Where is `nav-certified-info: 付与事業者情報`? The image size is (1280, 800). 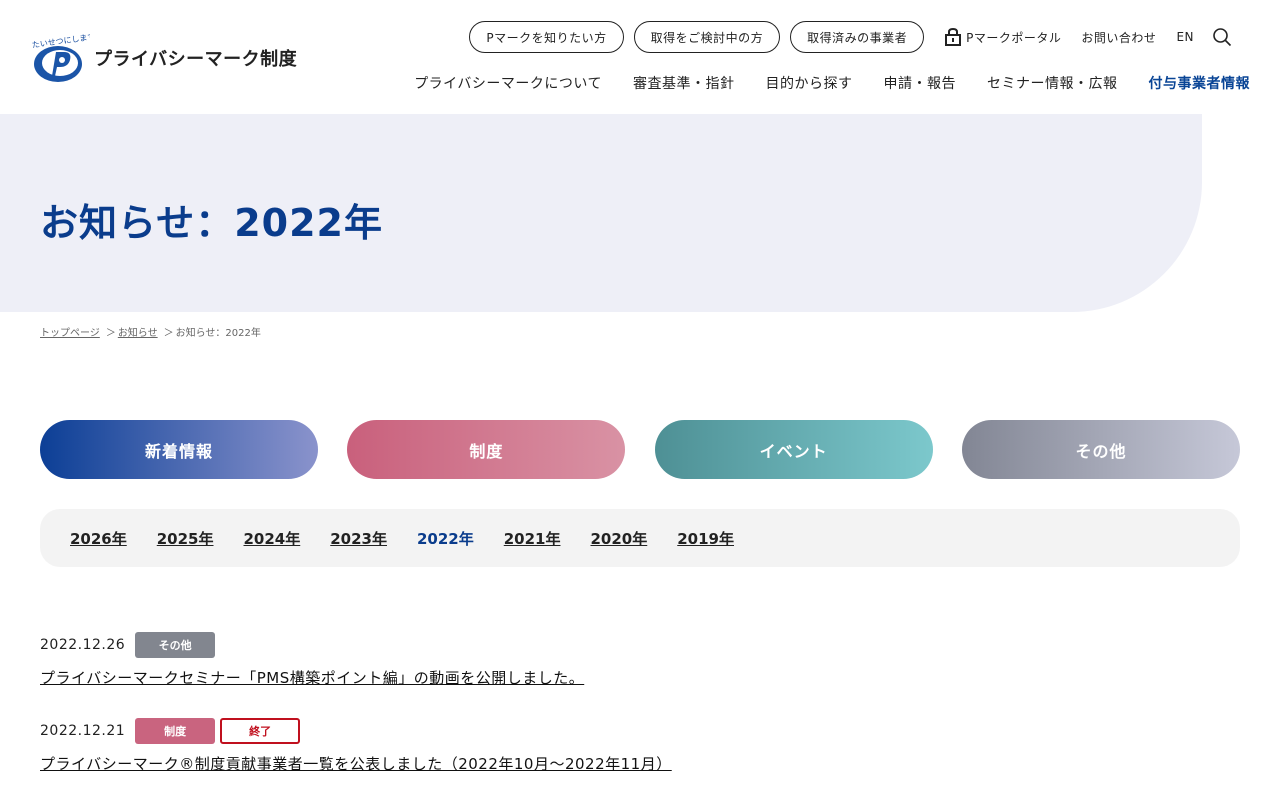
nav-certified-info: 付与事業者情報 is located at coordinates (1200, 83).